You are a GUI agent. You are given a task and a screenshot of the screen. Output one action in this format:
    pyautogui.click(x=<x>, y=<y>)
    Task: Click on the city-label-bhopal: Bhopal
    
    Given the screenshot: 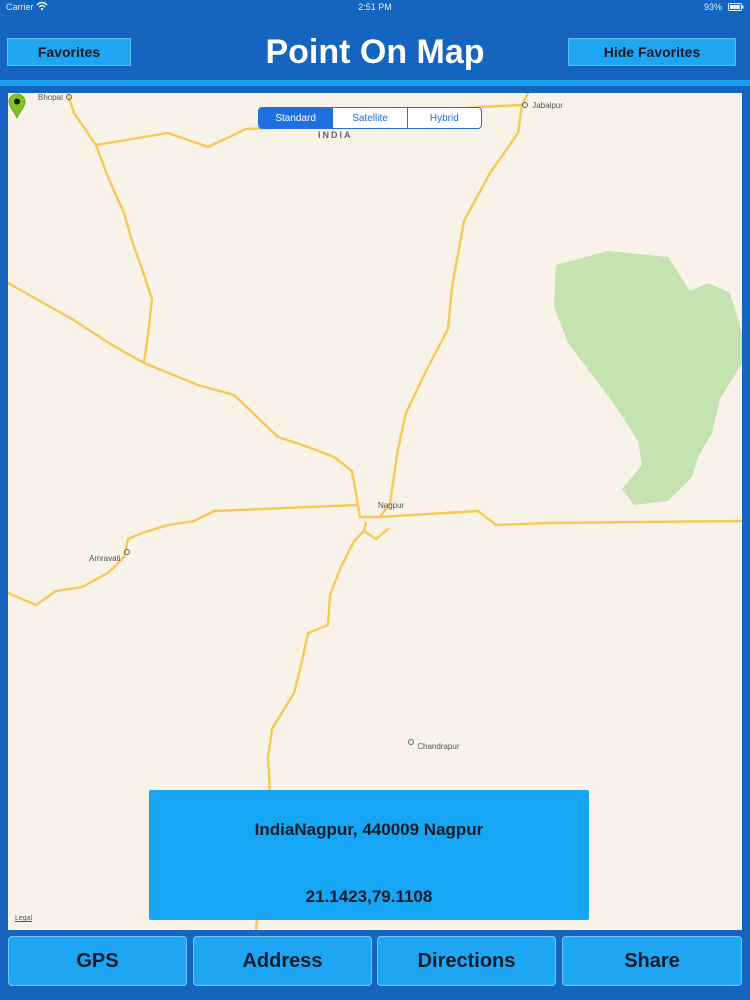 What is the action you would take?
    pyautogui.click(x=55, y=97)
    